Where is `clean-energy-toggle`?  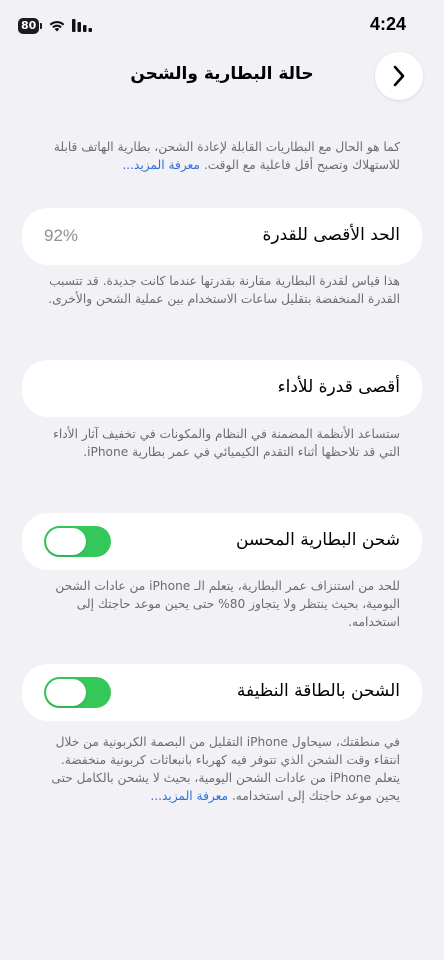 clean-energy-toggle is located at coordinates (77, 692).